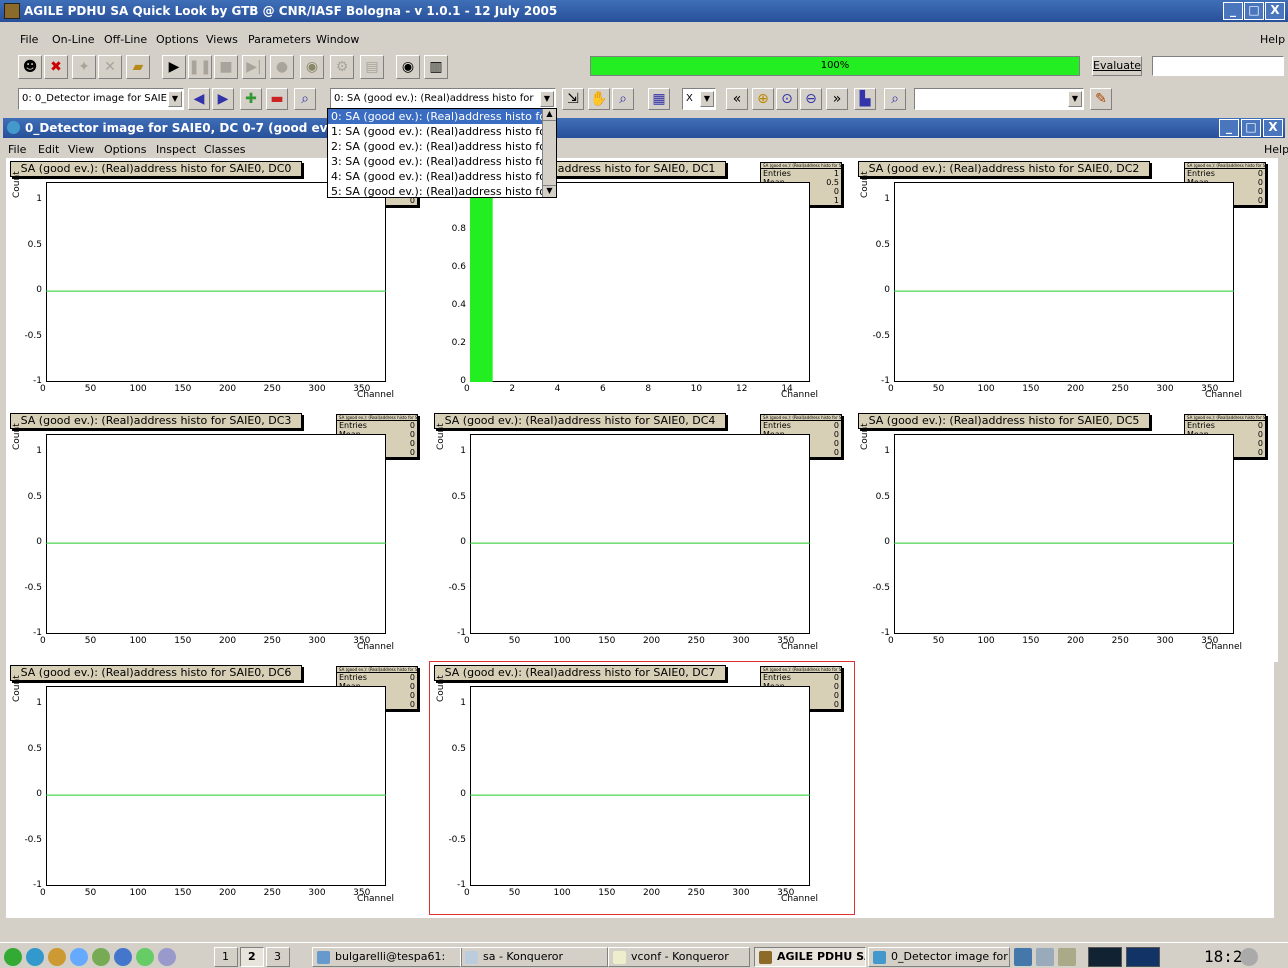 This screenshot has height=968, width=1288. Describe the element at coordinates (48, 149) in the screenshot. I see `submenu-edit: Edit` at that location.